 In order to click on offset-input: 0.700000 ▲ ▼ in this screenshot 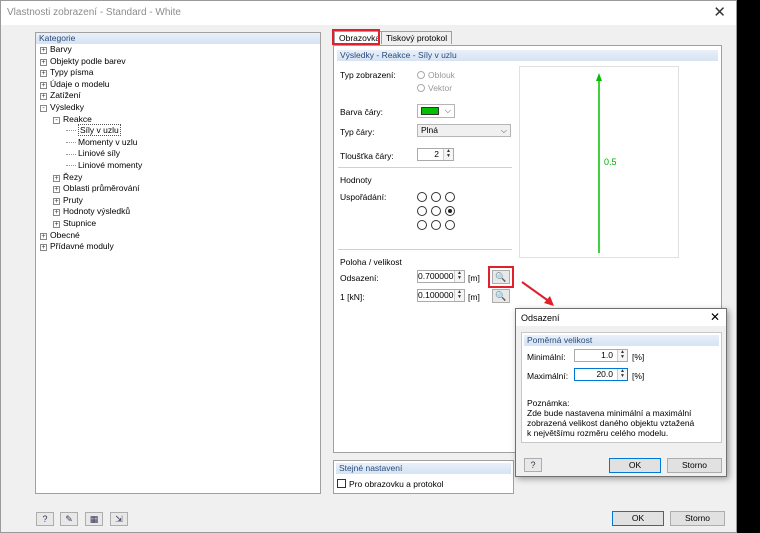, I will do `click(441, 276)`.